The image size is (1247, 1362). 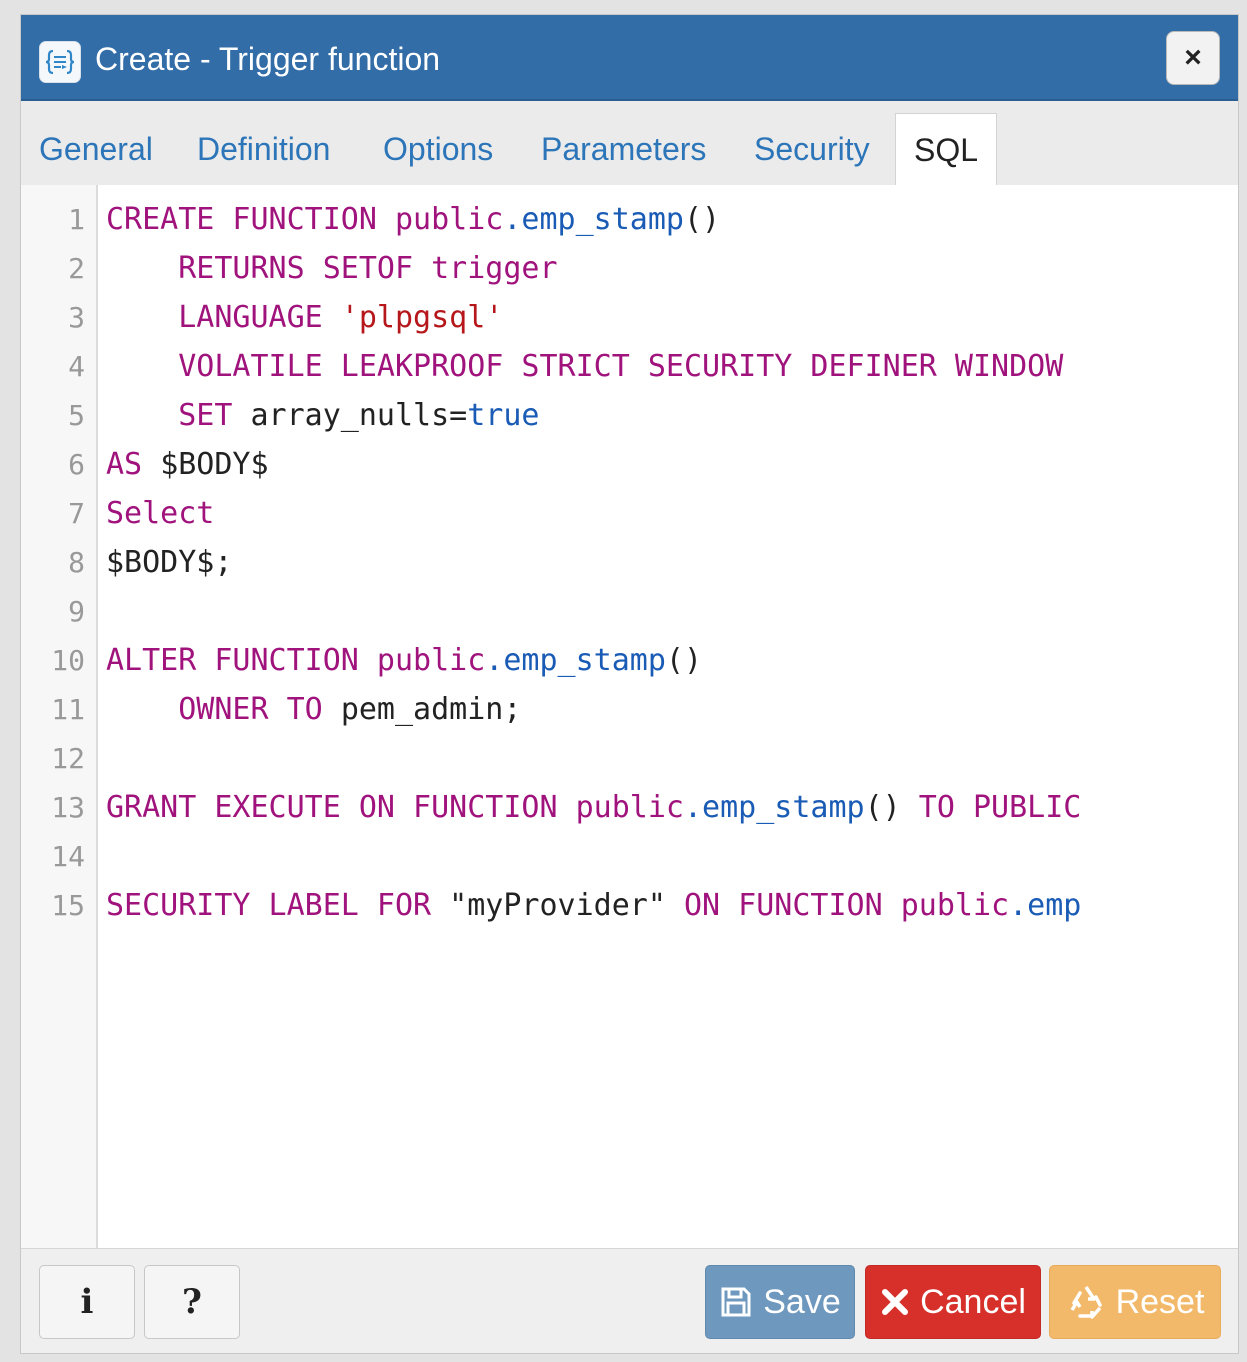 I want to click on code-text: CREATE FUNCTION public.emp_stamp(), so click(x=661, y=219).